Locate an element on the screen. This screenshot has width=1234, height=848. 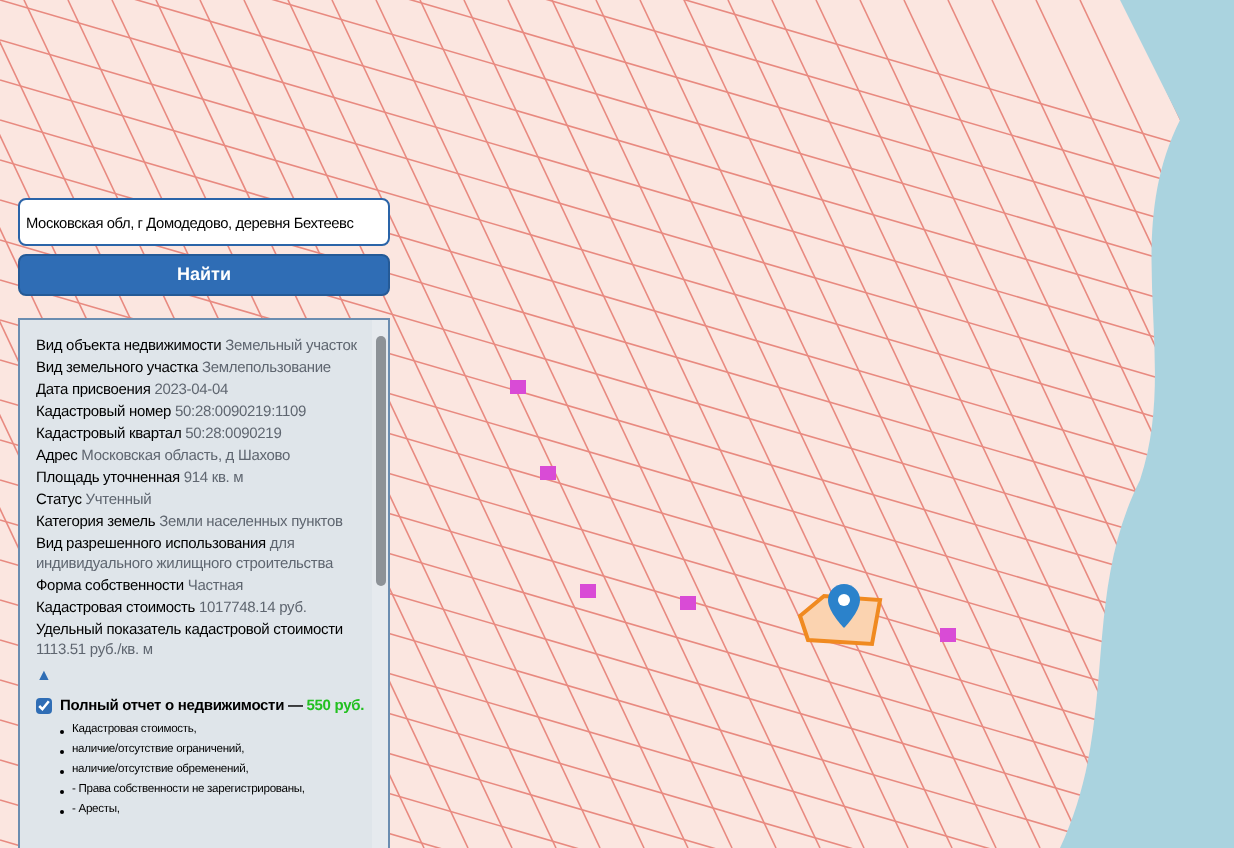
collapse-toggle: ▲ is located at coordinates (44, 676).